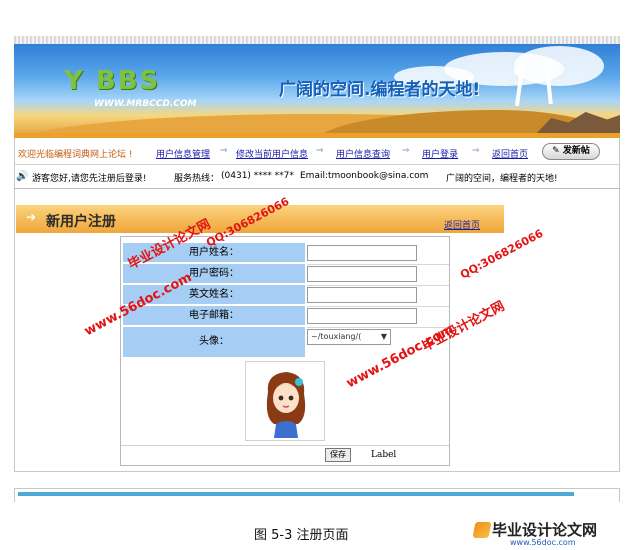 The width and height of the screenshot is (636, 550). Describe the element at coordinates (384, 455) in the screenshot. I see `status-label: Label` at that location.